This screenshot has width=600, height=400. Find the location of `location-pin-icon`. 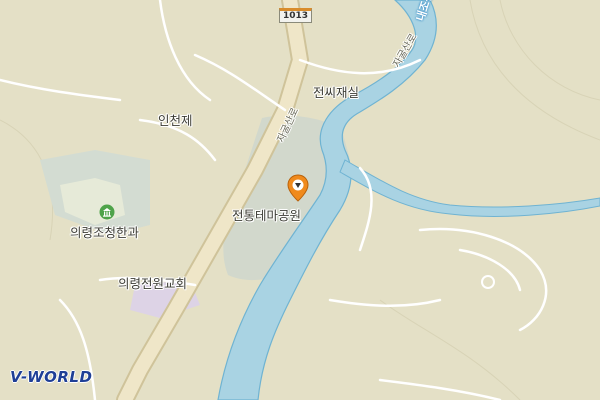

location-pin-icon is located at coordinates (298, 188).